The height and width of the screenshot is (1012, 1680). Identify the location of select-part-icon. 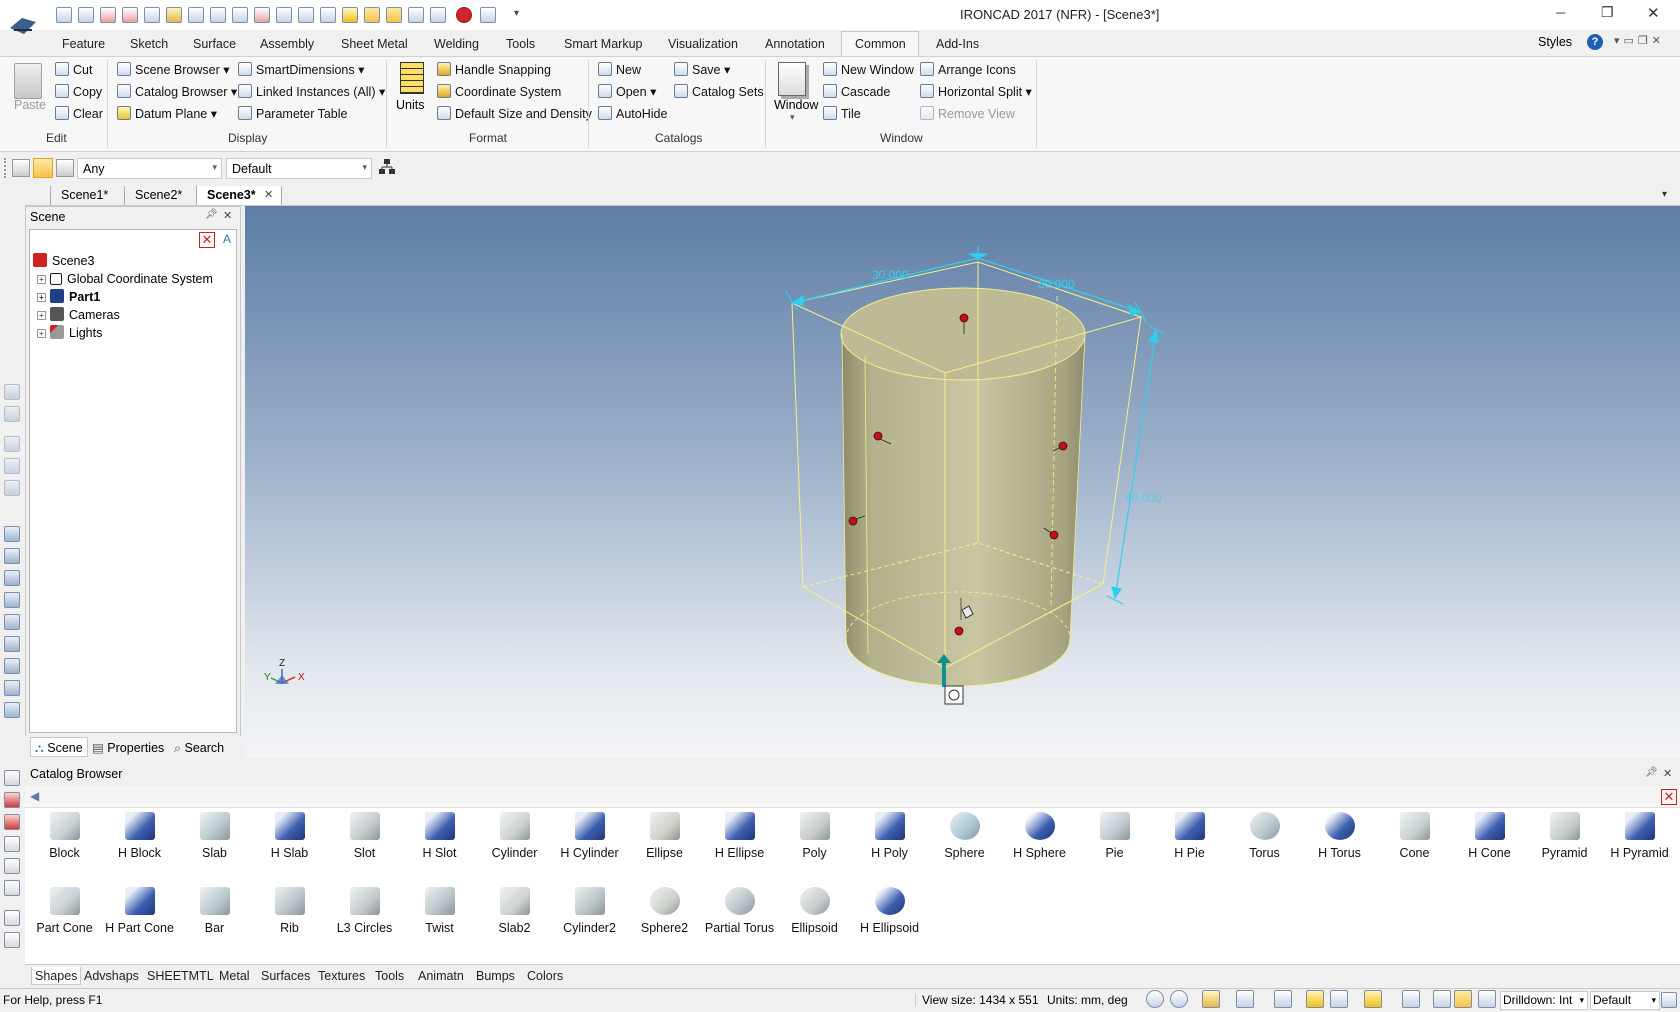
(394, 15).